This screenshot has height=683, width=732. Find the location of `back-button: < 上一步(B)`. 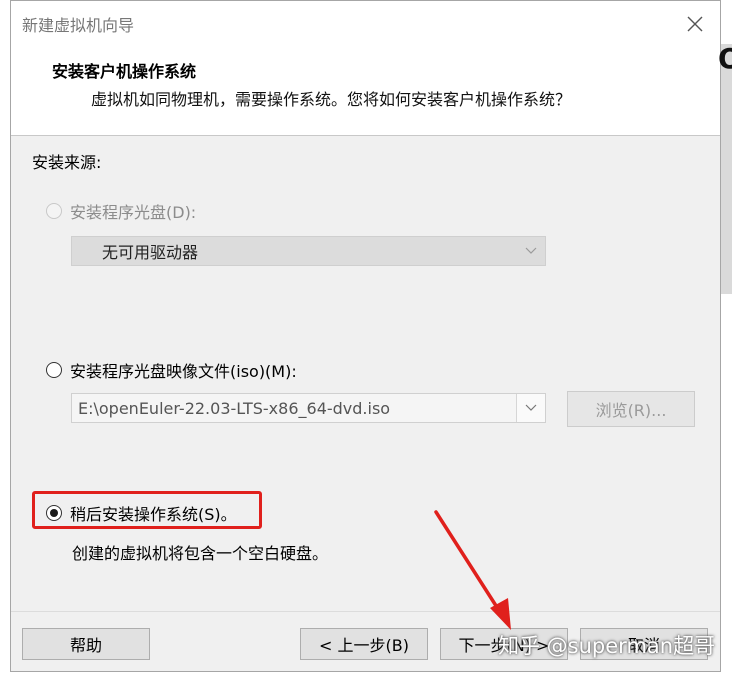

back-button: < 上一步(B) is located at coordinates (364, 644).